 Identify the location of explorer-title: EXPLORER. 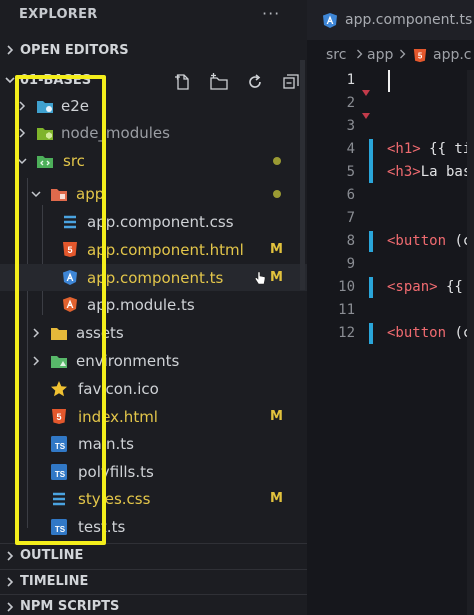
(58, 14).